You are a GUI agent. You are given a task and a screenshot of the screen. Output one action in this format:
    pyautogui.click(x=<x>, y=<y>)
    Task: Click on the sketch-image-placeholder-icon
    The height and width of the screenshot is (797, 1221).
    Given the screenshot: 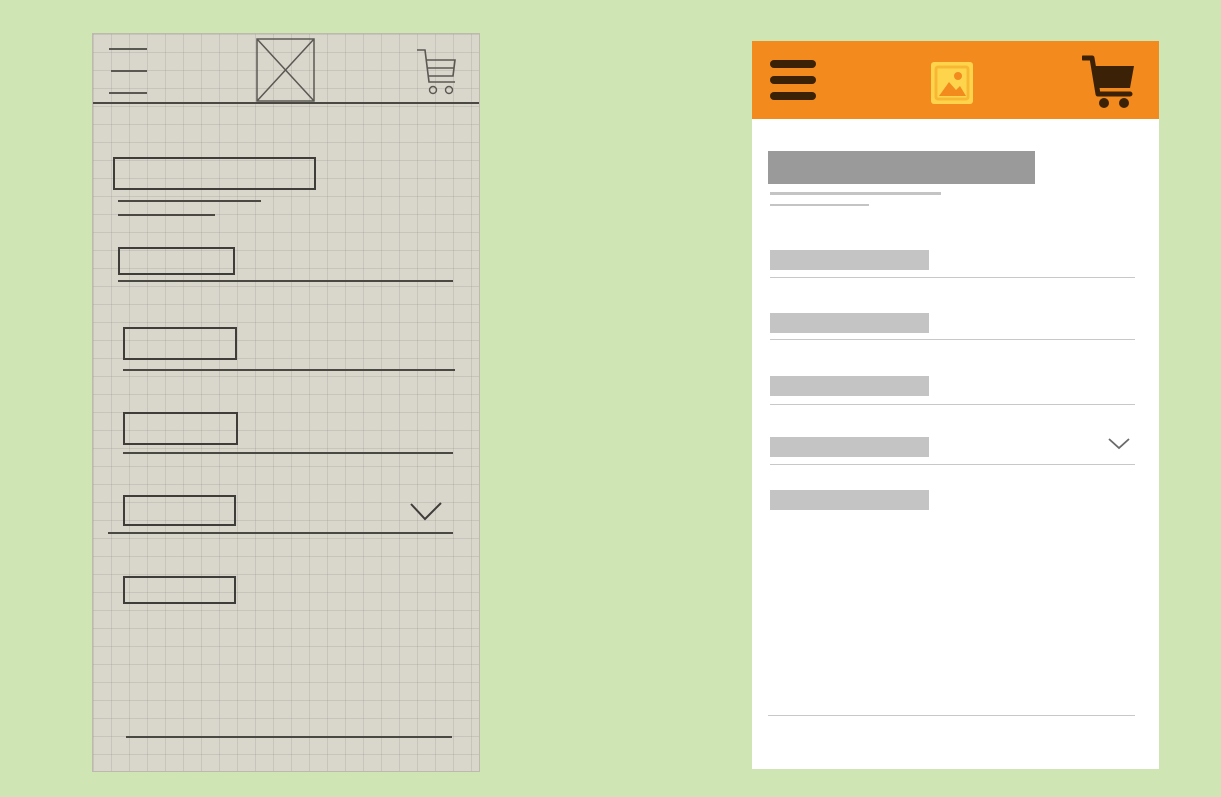 What is the action you would take?
    pyautogui.click(x=286, y=70)
    